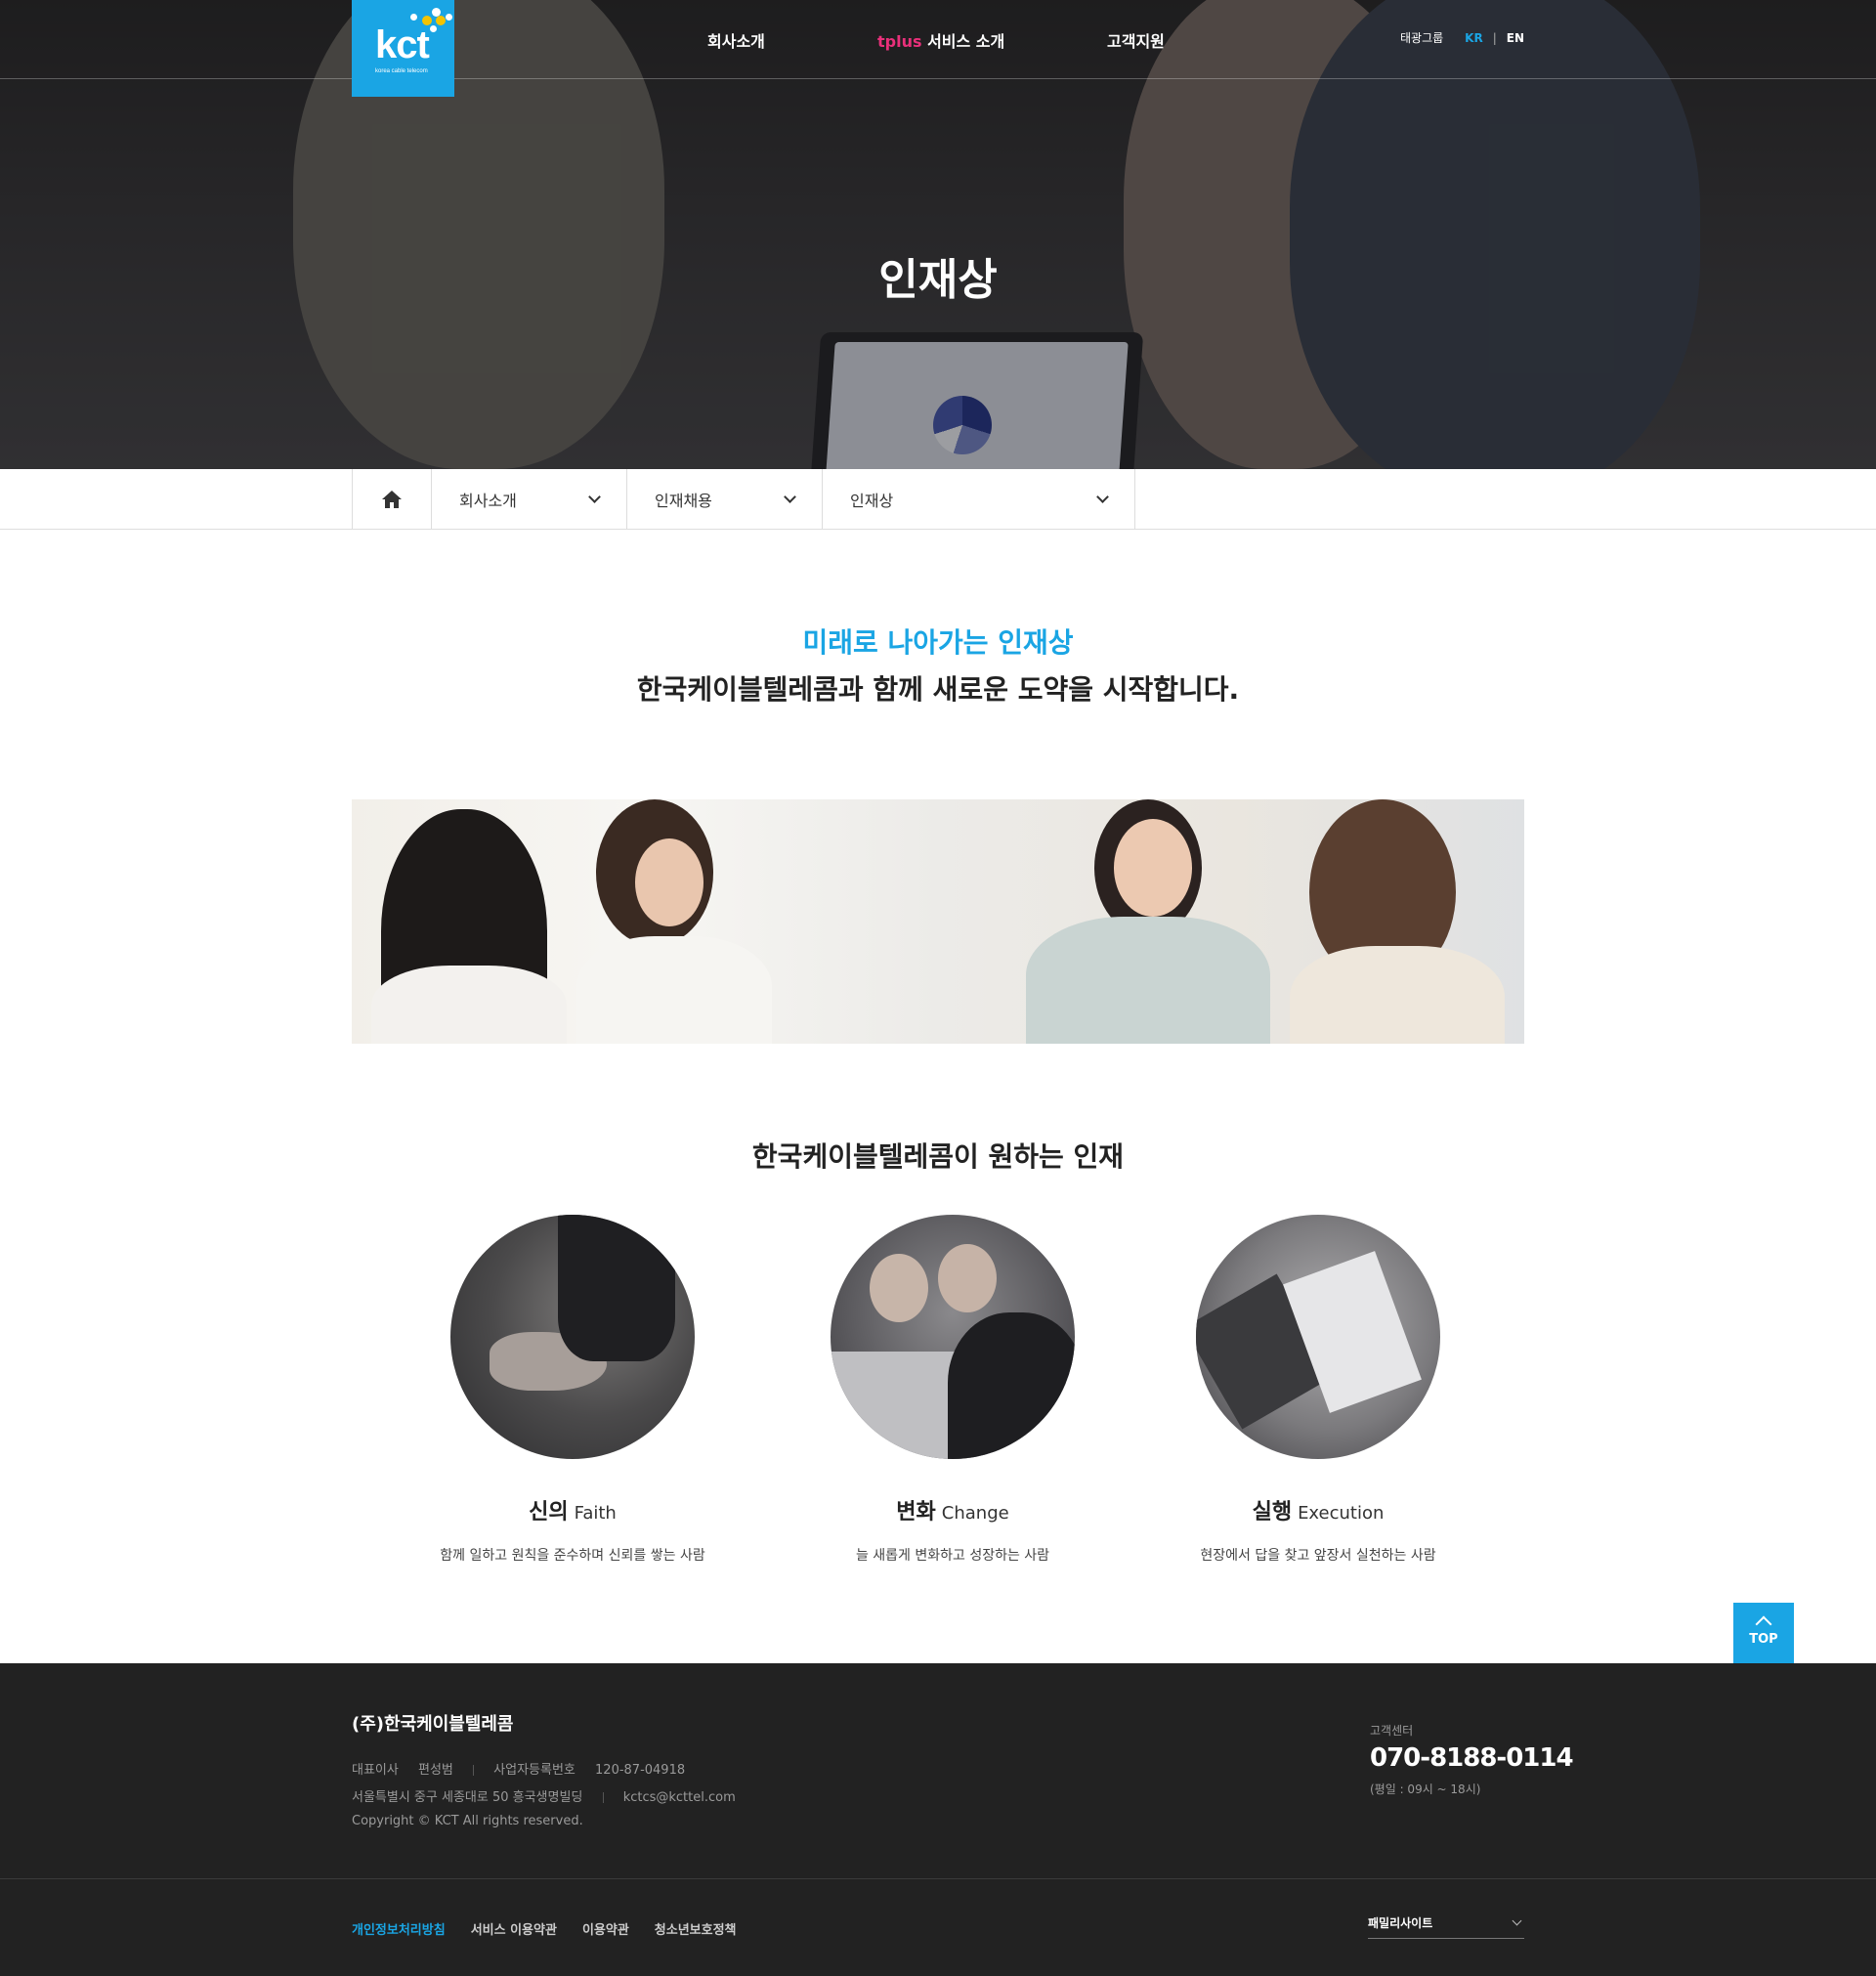 This screenshot has height=1976, width=1876. I want to click on faith-image, so click(572, 1337).